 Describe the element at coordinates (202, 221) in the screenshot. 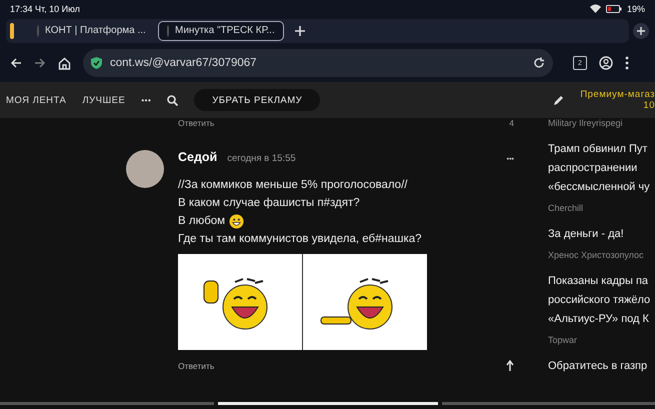

I see `comment-text: В любом` at that location.